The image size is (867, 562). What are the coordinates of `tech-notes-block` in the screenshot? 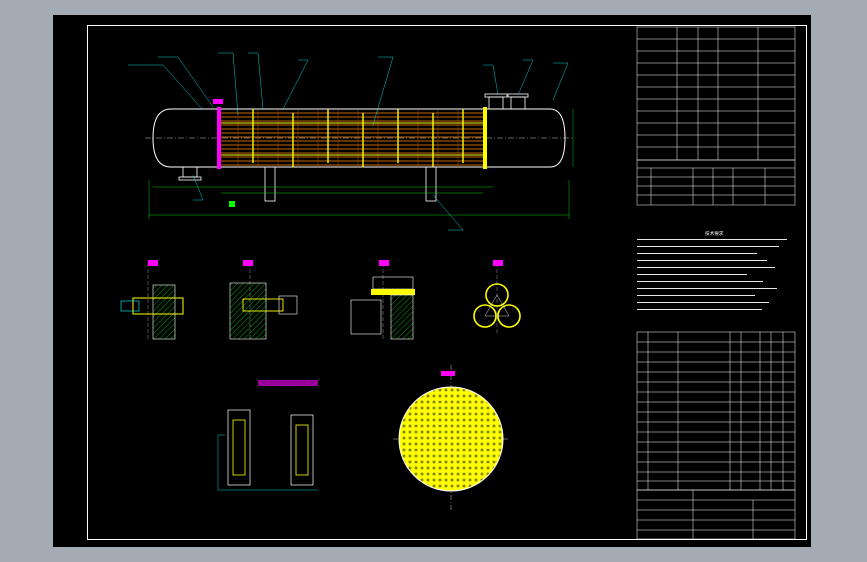 It's located at (712, 274).